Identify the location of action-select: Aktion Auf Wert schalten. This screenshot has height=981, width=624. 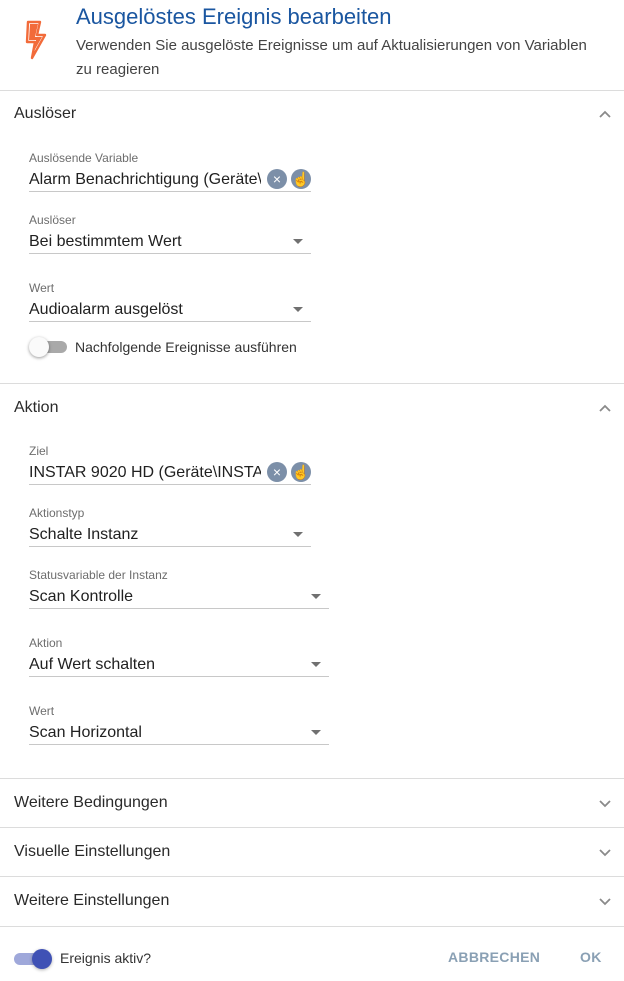
(179, 656).